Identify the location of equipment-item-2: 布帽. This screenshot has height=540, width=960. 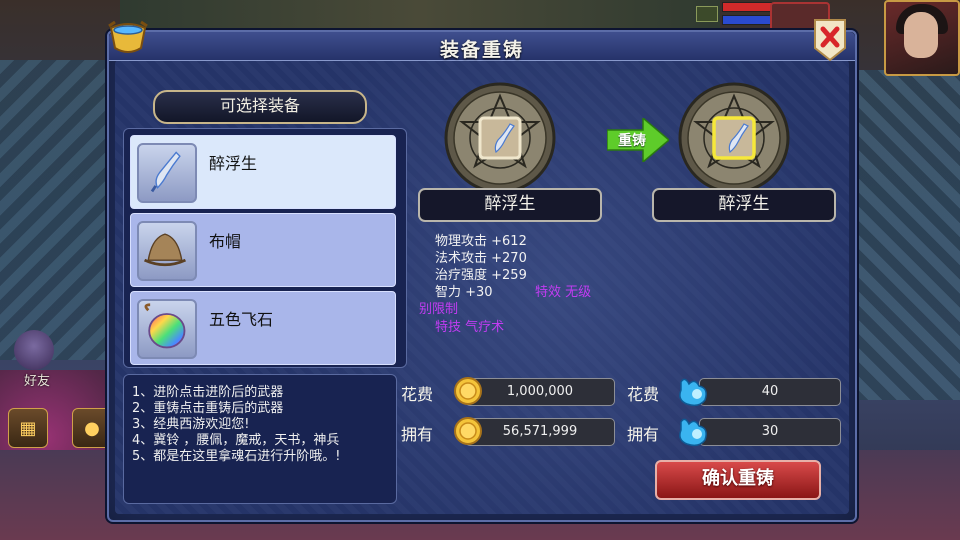
(263, 250).